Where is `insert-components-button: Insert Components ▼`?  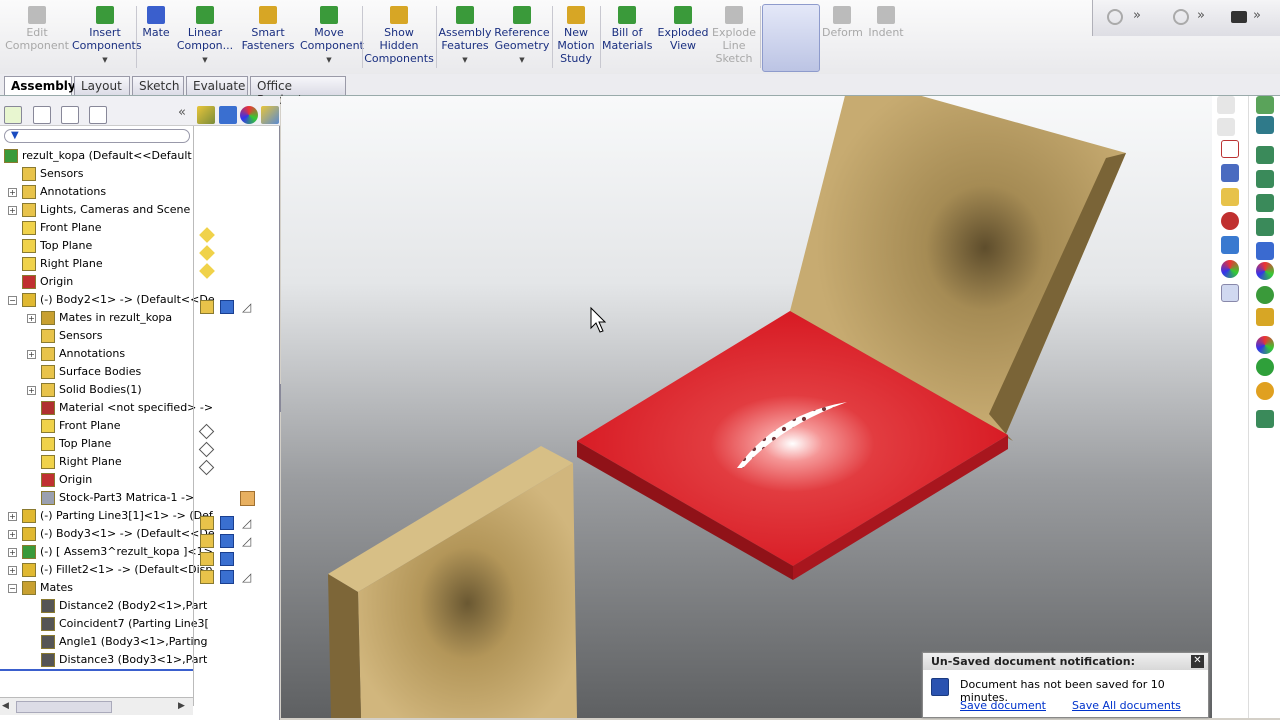 insert-components-button: Insert Components ▼ is located at coordinates (107, 36).